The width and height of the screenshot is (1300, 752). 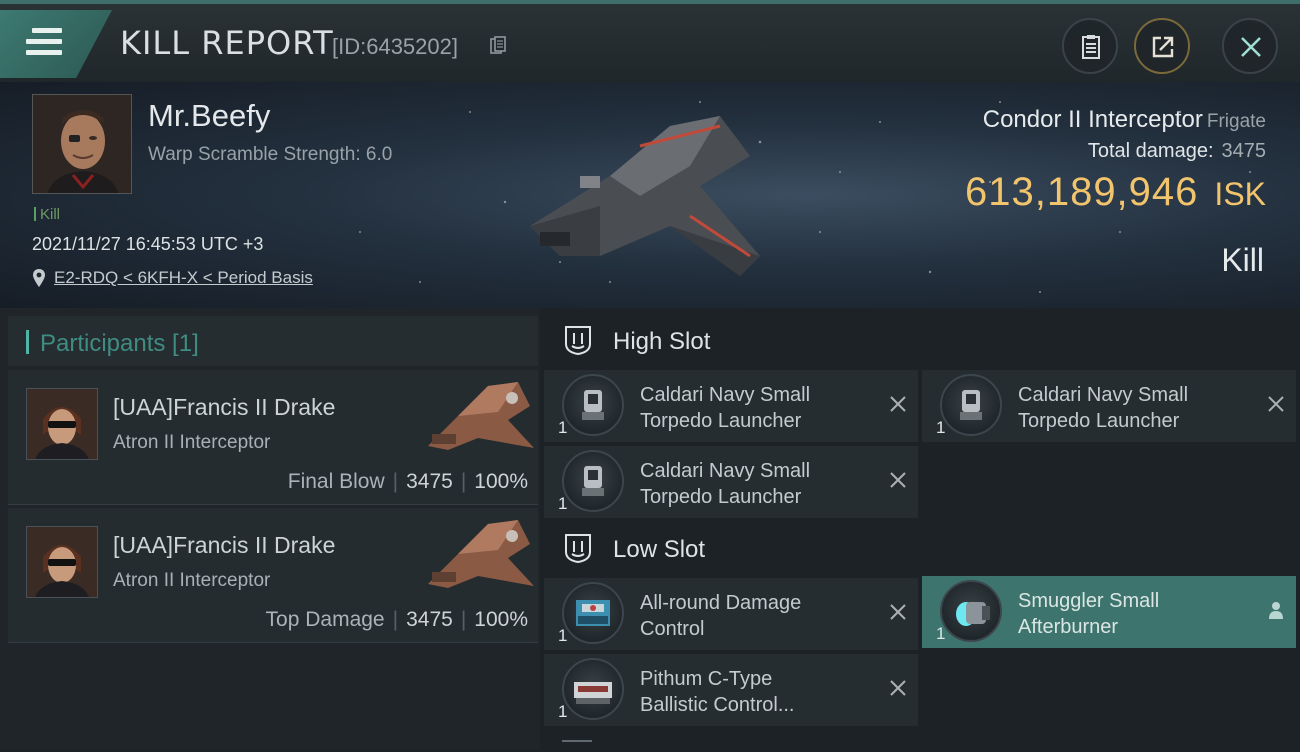 I want to click on total-damage-label: Total damage:, so click(x=1150, y=151).